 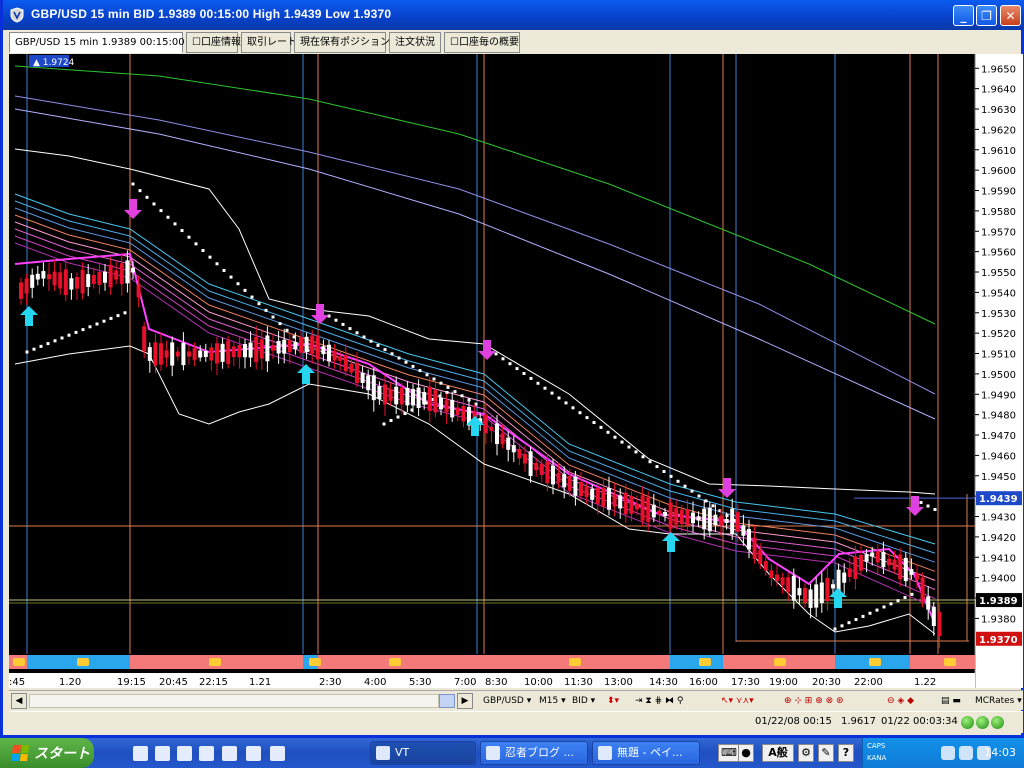 What do you see at coordinates (963, 15) in the screenshot?
I see `minimize-button: _` at bounding box center [963, 15].